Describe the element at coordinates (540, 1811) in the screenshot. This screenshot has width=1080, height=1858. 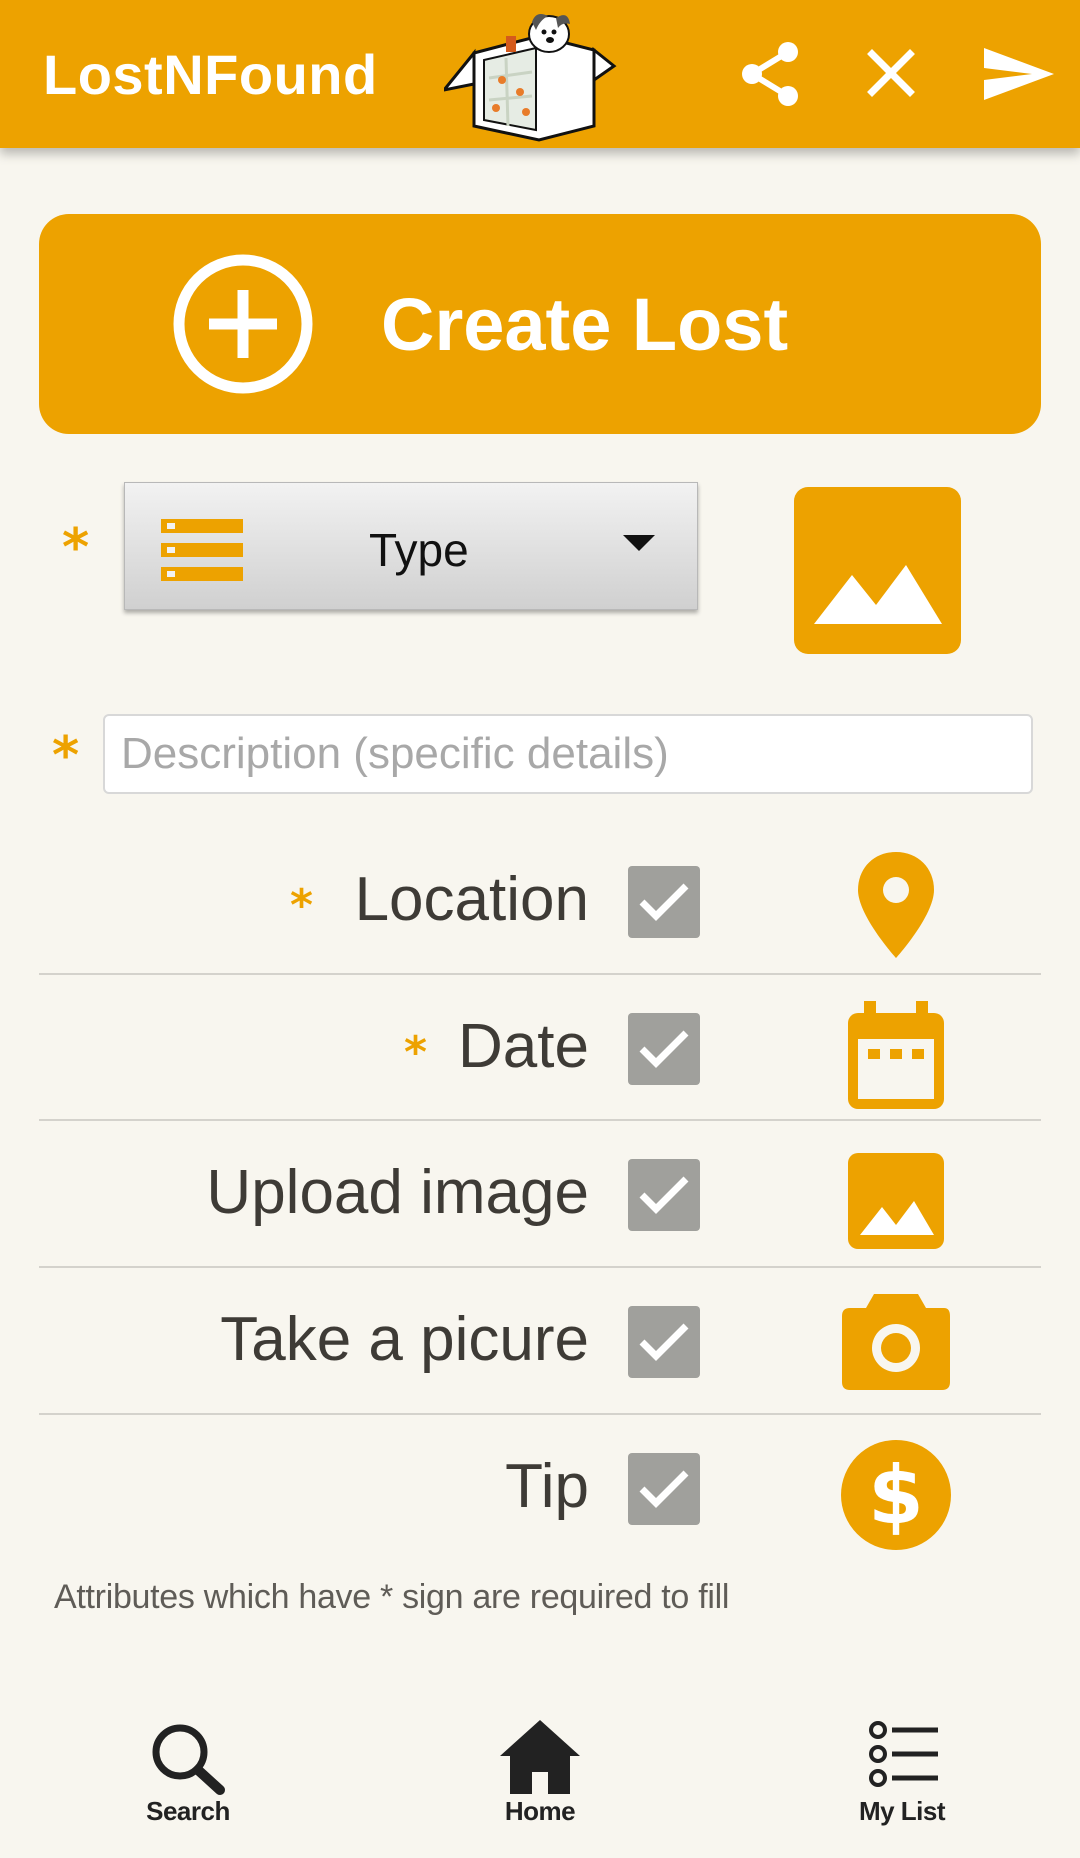
I see `nav-label: Home` at that location.